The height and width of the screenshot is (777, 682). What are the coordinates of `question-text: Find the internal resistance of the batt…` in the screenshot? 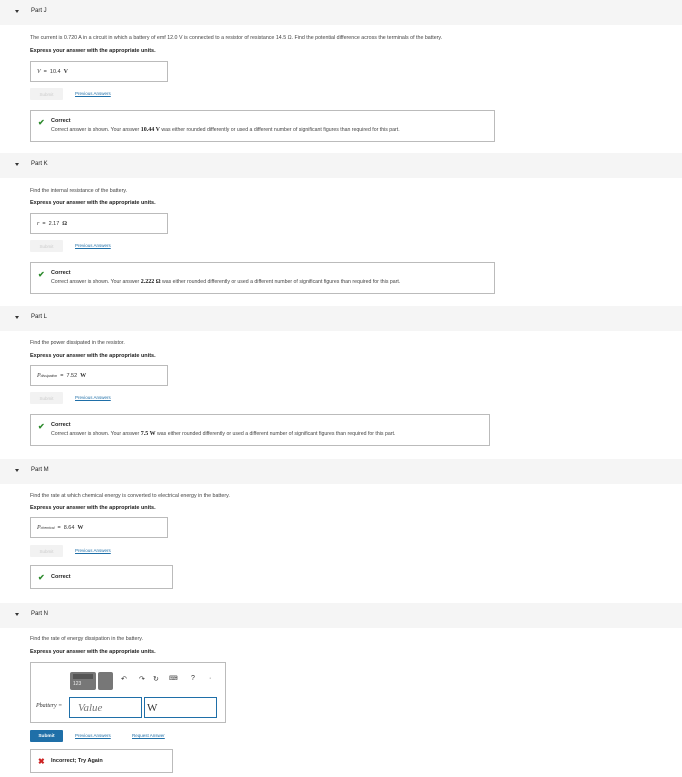 It's located at (79, 191).